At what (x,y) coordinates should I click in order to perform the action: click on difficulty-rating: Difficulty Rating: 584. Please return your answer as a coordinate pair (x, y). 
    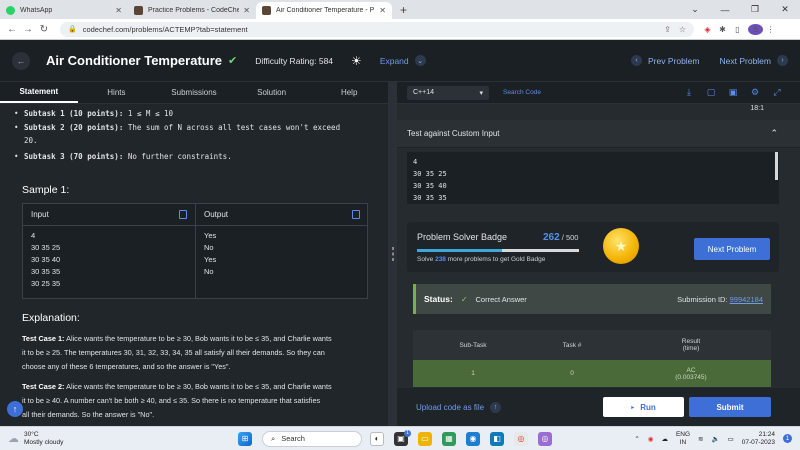
    Looking at the image, I should click on (294, 60).